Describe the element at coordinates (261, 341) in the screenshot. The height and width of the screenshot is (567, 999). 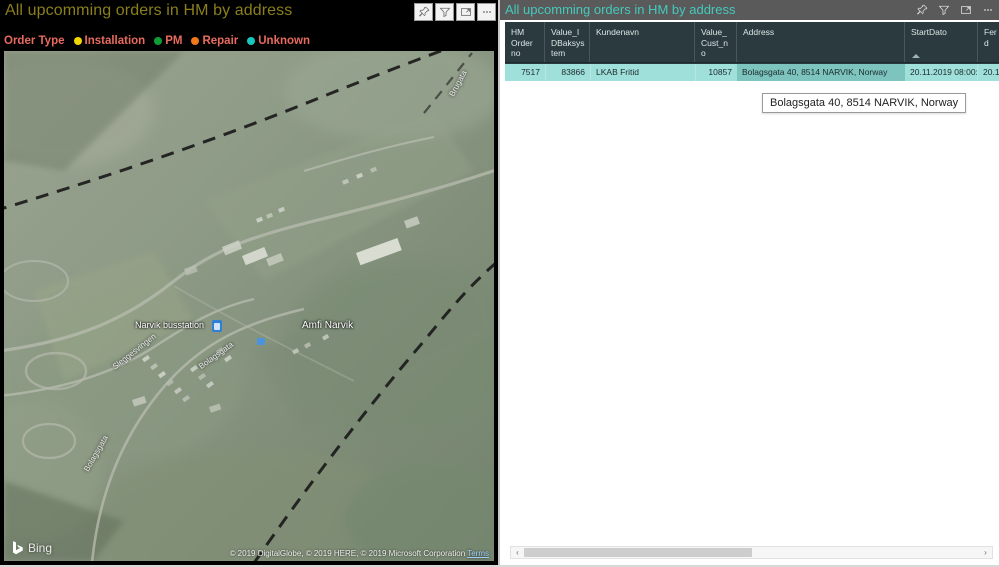
I see `parking-poi-icon` at that location.